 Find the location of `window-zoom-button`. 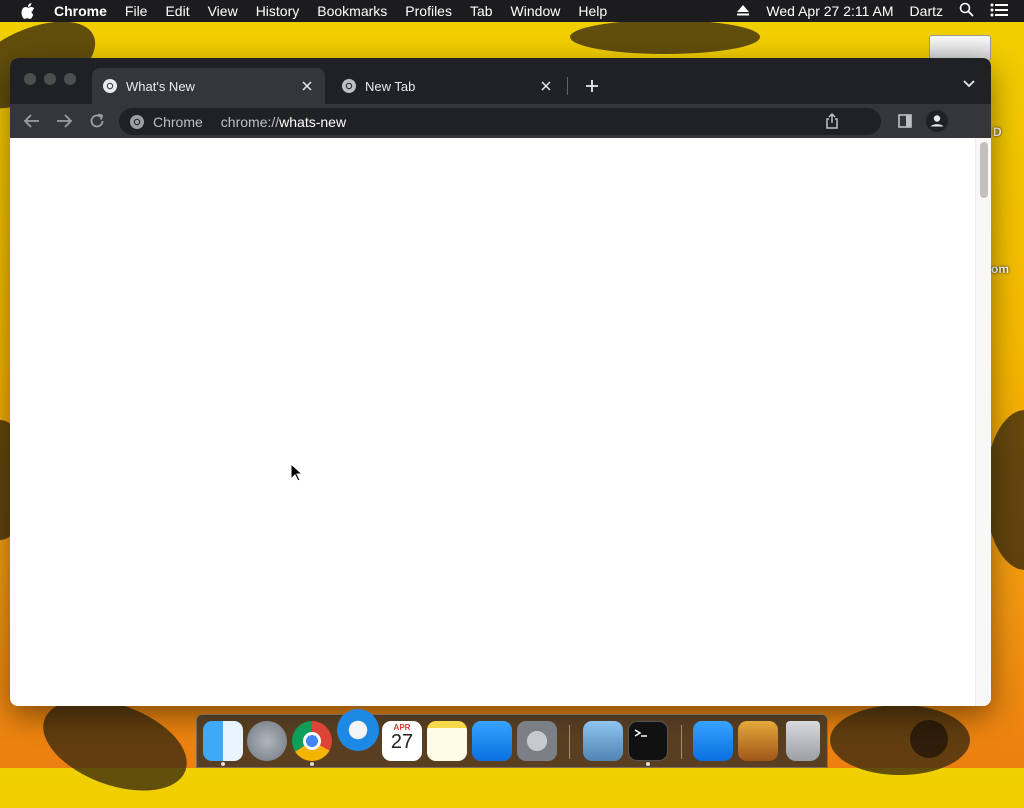

window-zoom-button is located at coordinates (70, 79).